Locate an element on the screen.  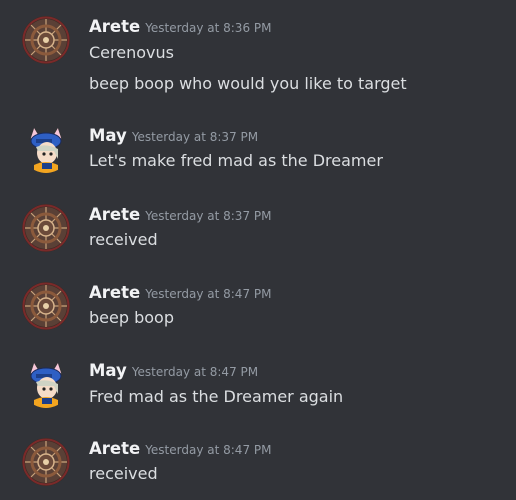
message-header: Arete Yesterday at 8:36 PM is located at coordinates (180, 27).